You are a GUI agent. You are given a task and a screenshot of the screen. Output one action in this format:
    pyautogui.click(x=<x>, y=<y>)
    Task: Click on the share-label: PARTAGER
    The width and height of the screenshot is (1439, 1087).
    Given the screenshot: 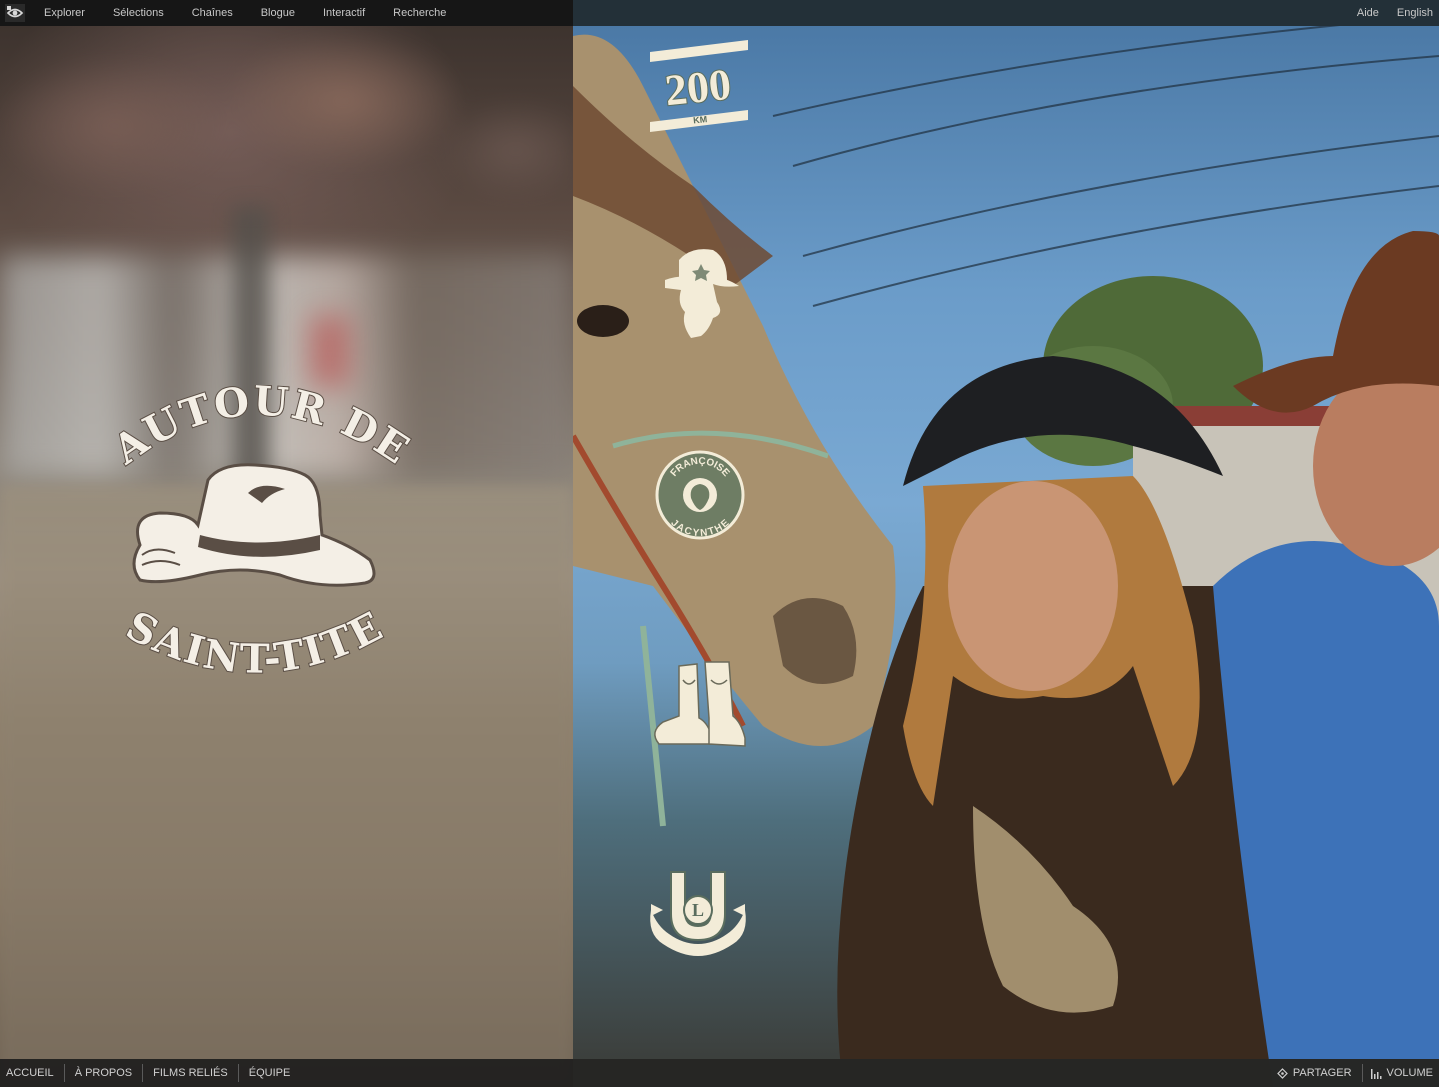 What is the action you would take?
    pyautogui.click(x=1322, y=1073)
    